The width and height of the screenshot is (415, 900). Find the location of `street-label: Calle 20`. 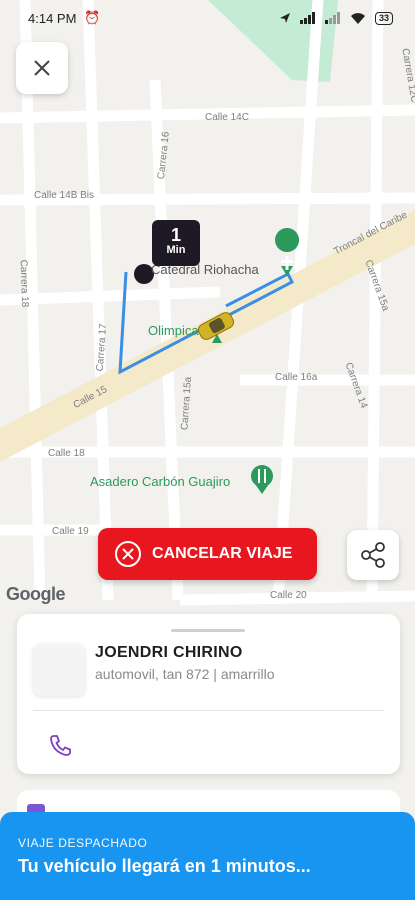

street-label: Calle 20 is located at coordinates (288, 595).